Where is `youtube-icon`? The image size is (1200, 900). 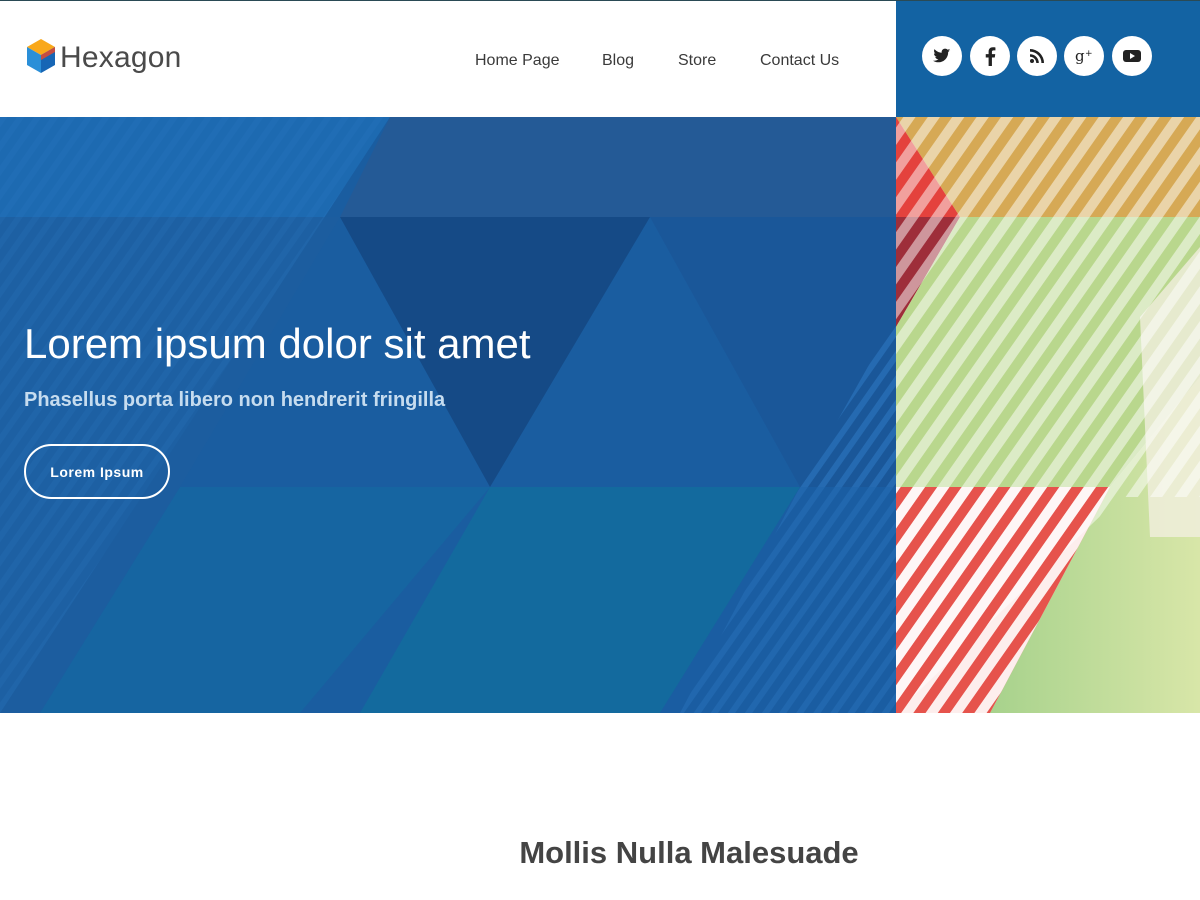
youtube-icon is located at coordinates (1132, 56).